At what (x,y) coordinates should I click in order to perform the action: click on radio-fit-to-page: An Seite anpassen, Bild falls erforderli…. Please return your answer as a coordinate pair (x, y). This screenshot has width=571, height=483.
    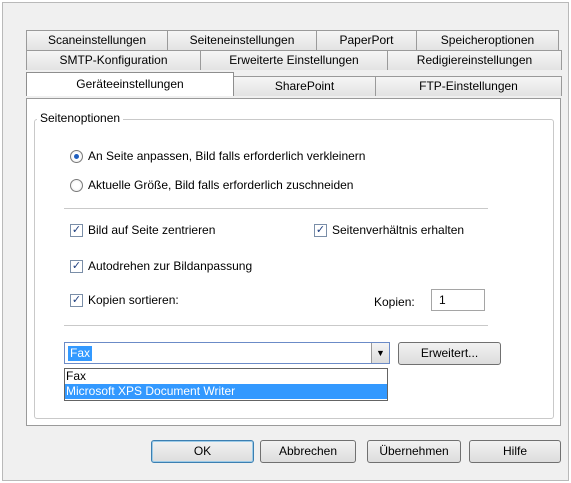
    Looking at the image, I should click on (217, 156).